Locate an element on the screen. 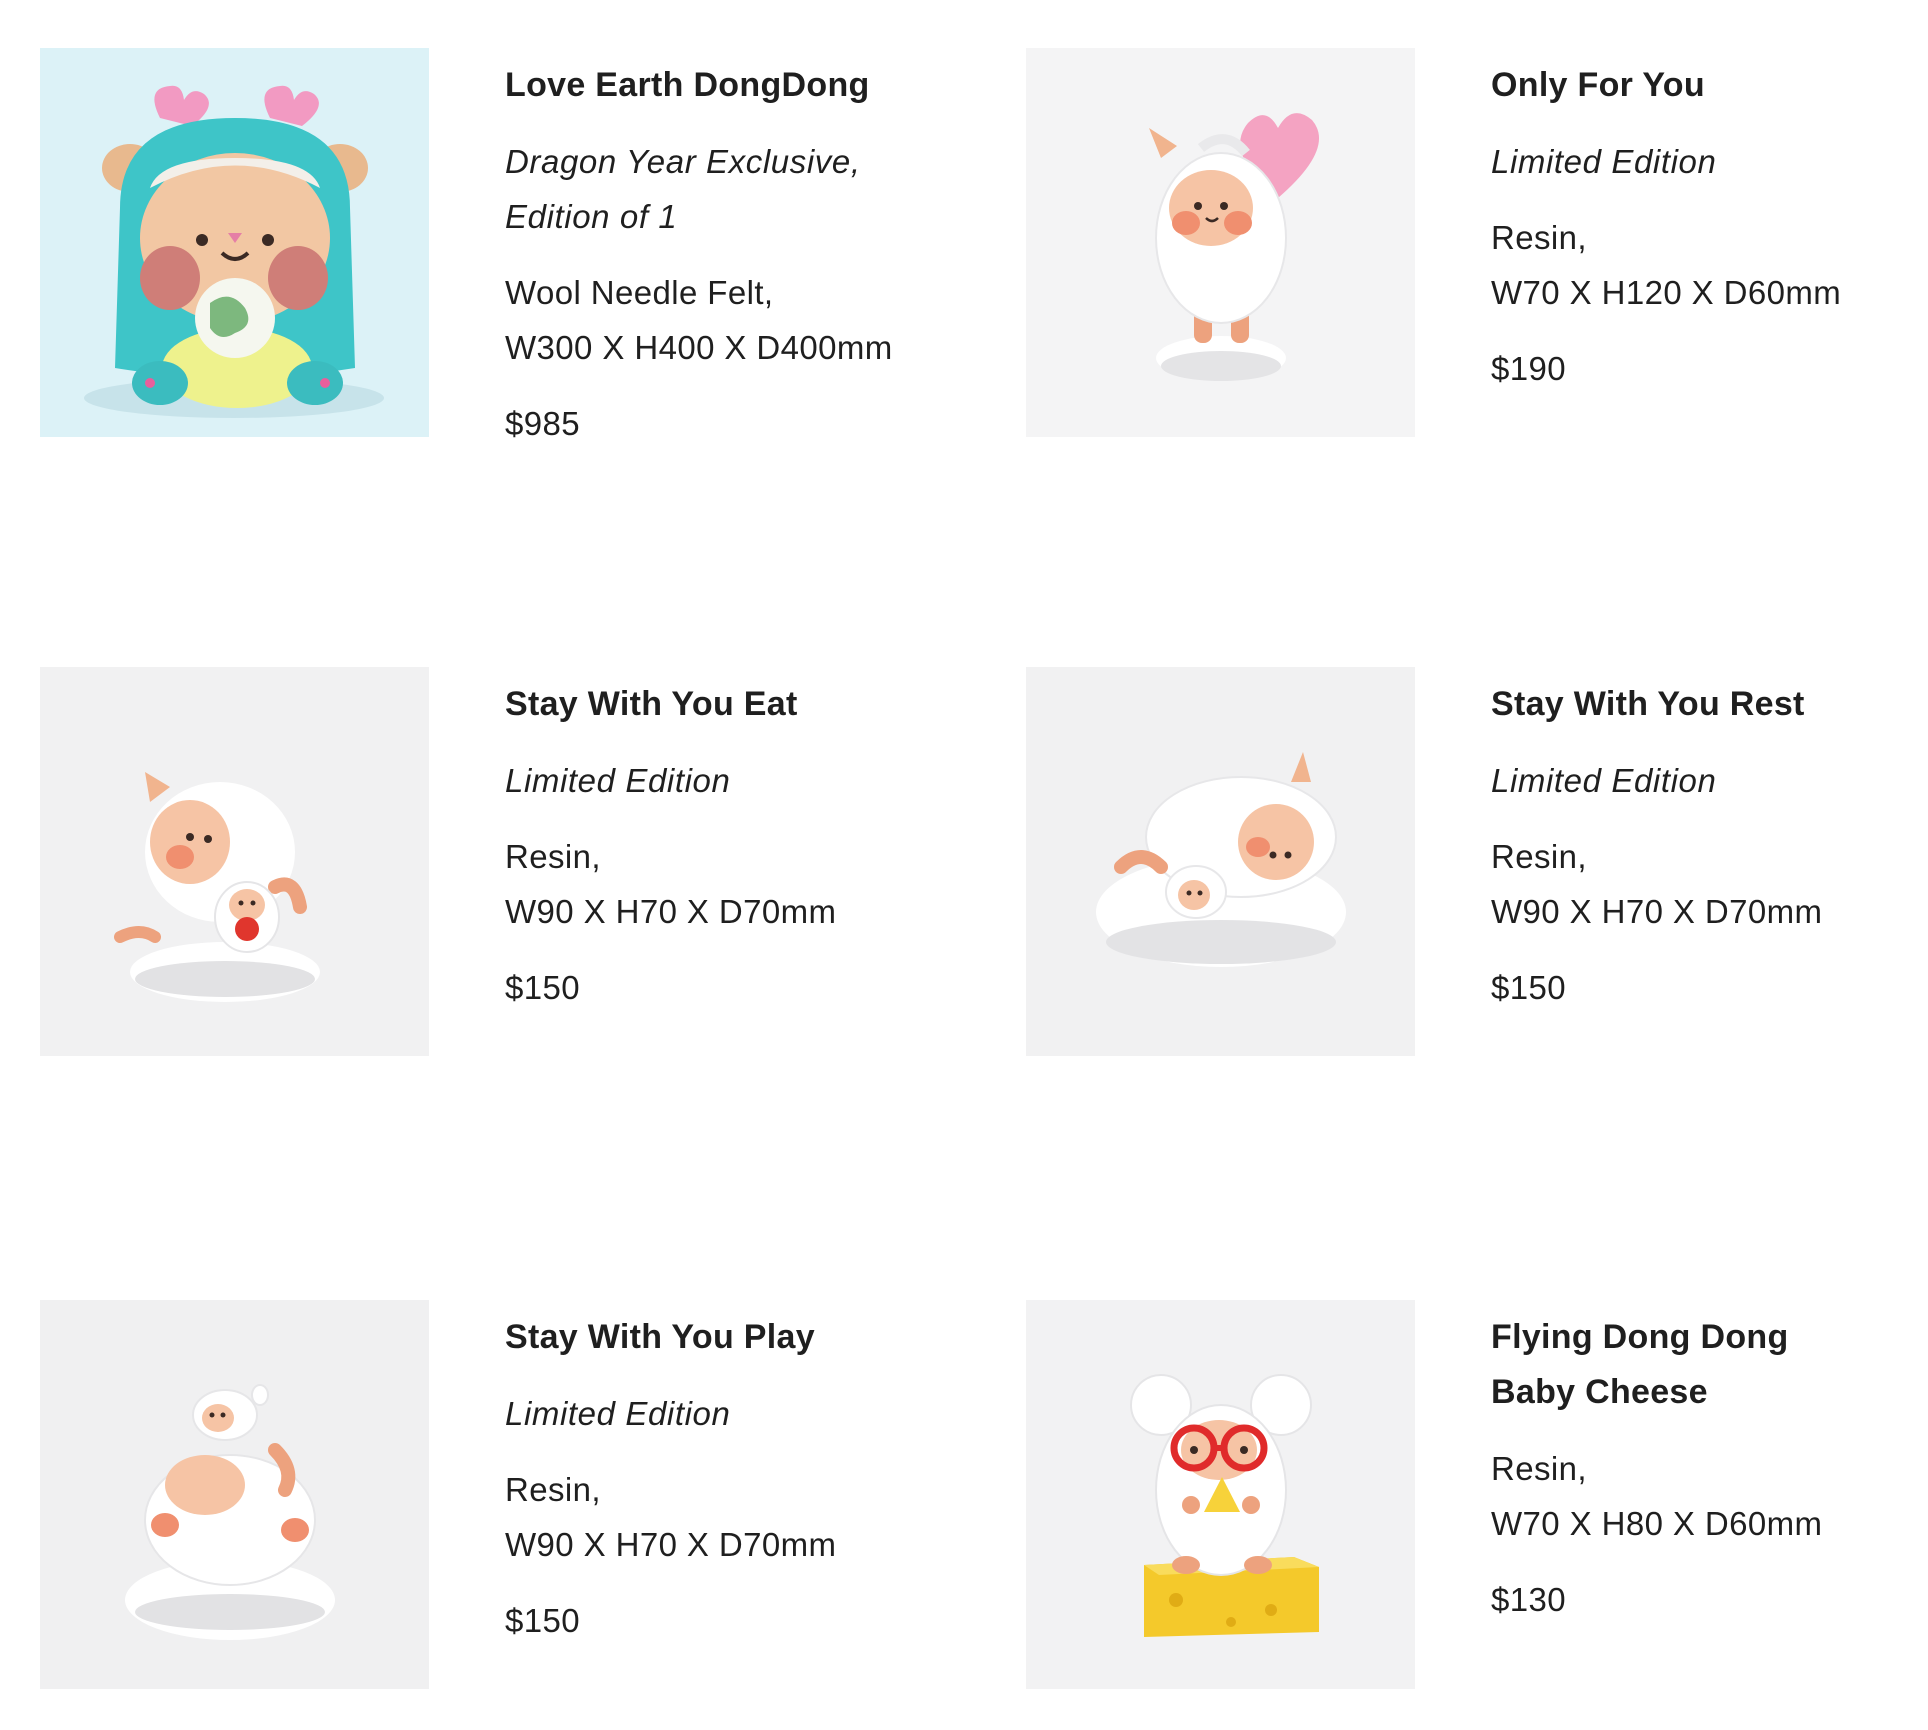  product-material: Resin, W70 X H120 X D60mm is located at coordinates (1709, 265).